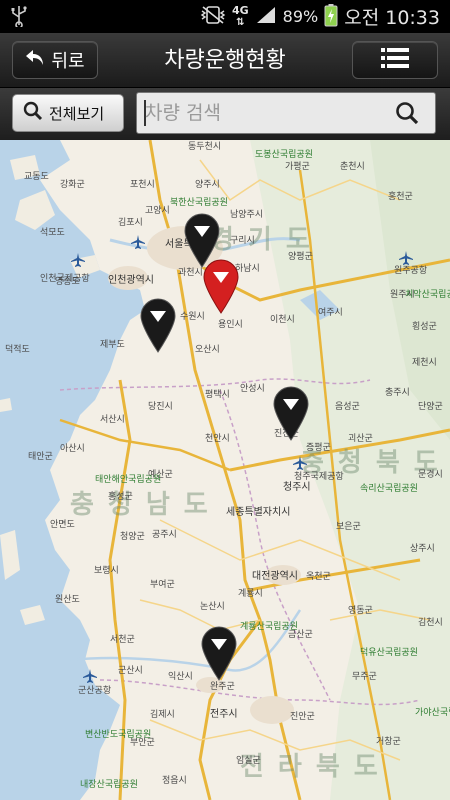  I want to click on city-label: 오산시, so click(207, 350).